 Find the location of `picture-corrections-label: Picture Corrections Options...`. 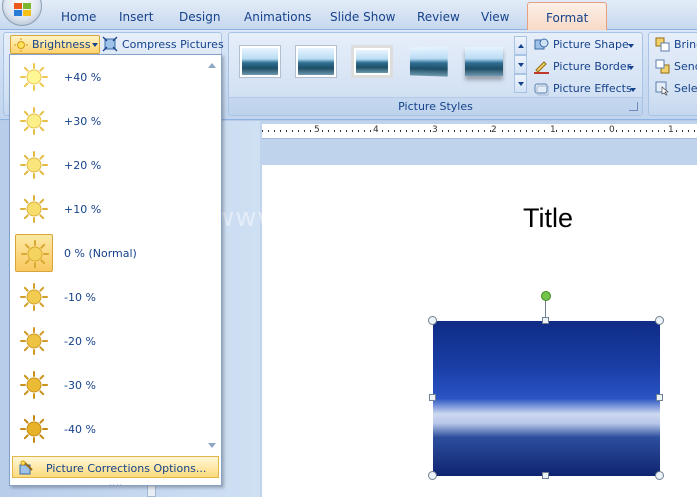

picture-corrections-label: Picture Corrections Options... is located at coordinates (126, 468).